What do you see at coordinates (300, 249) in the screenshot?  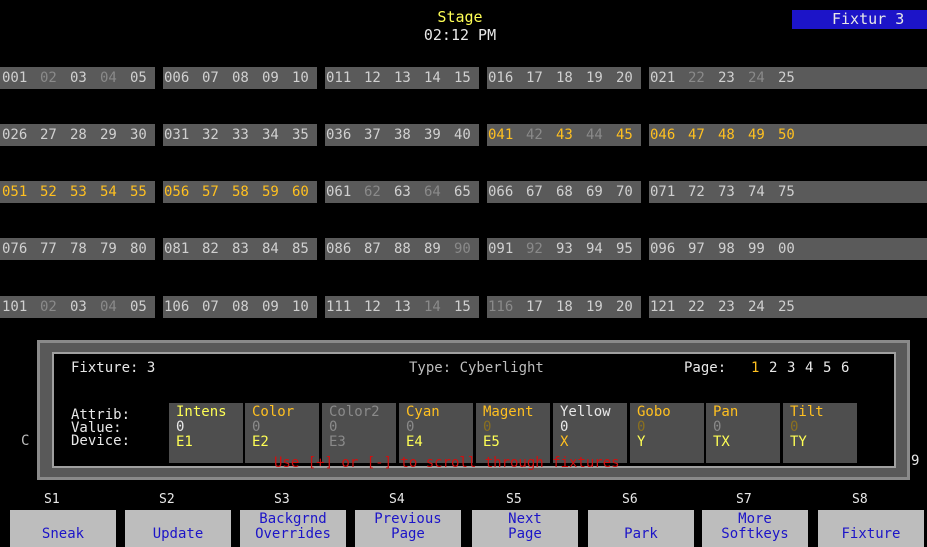 I see `channel-cell: 85` at bounding box center [300, 249].